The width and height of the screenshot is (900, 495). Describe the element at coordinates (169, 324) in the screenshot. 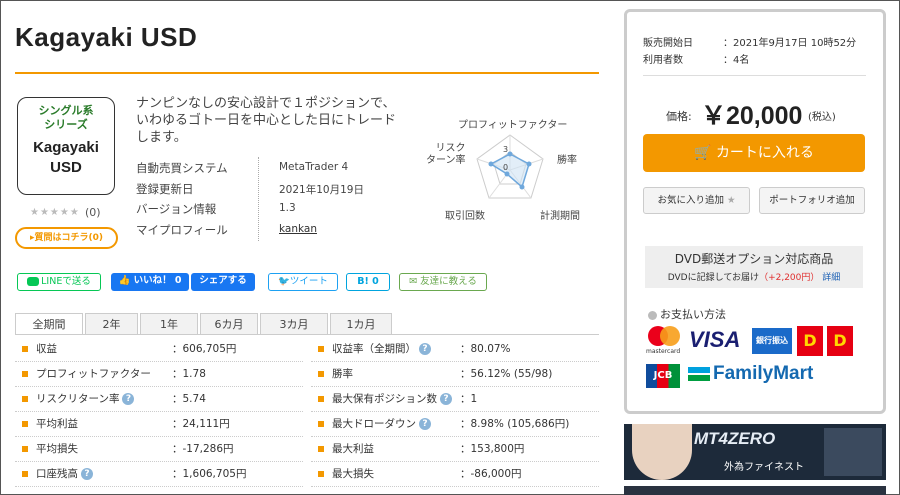

I see `tab-1year: 1年` at that location.